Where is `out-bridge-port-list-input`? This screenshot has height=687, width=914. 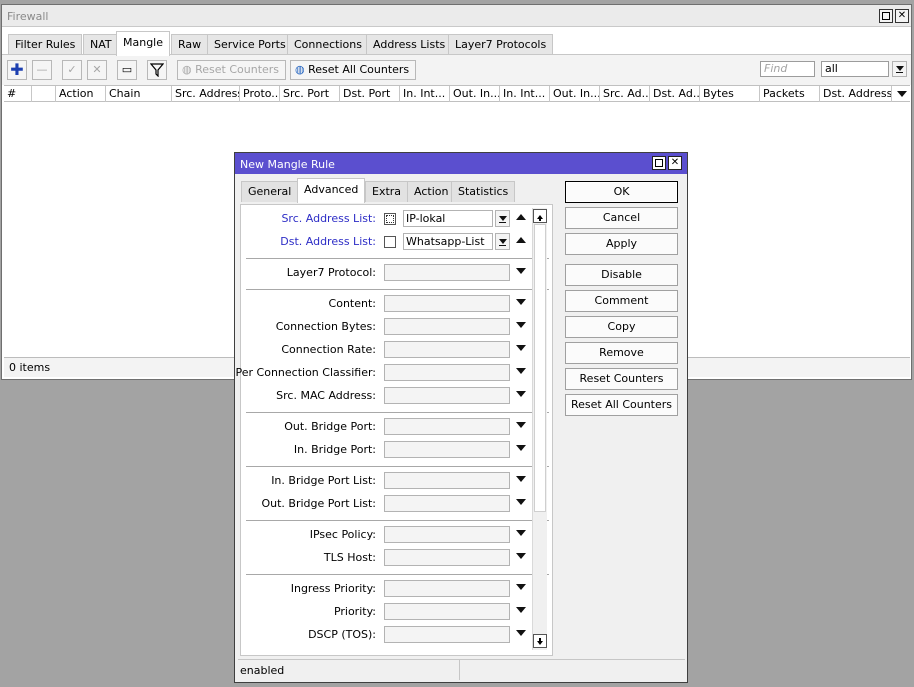 out-bridge-port-list-input is located at coordinates (447, 503).